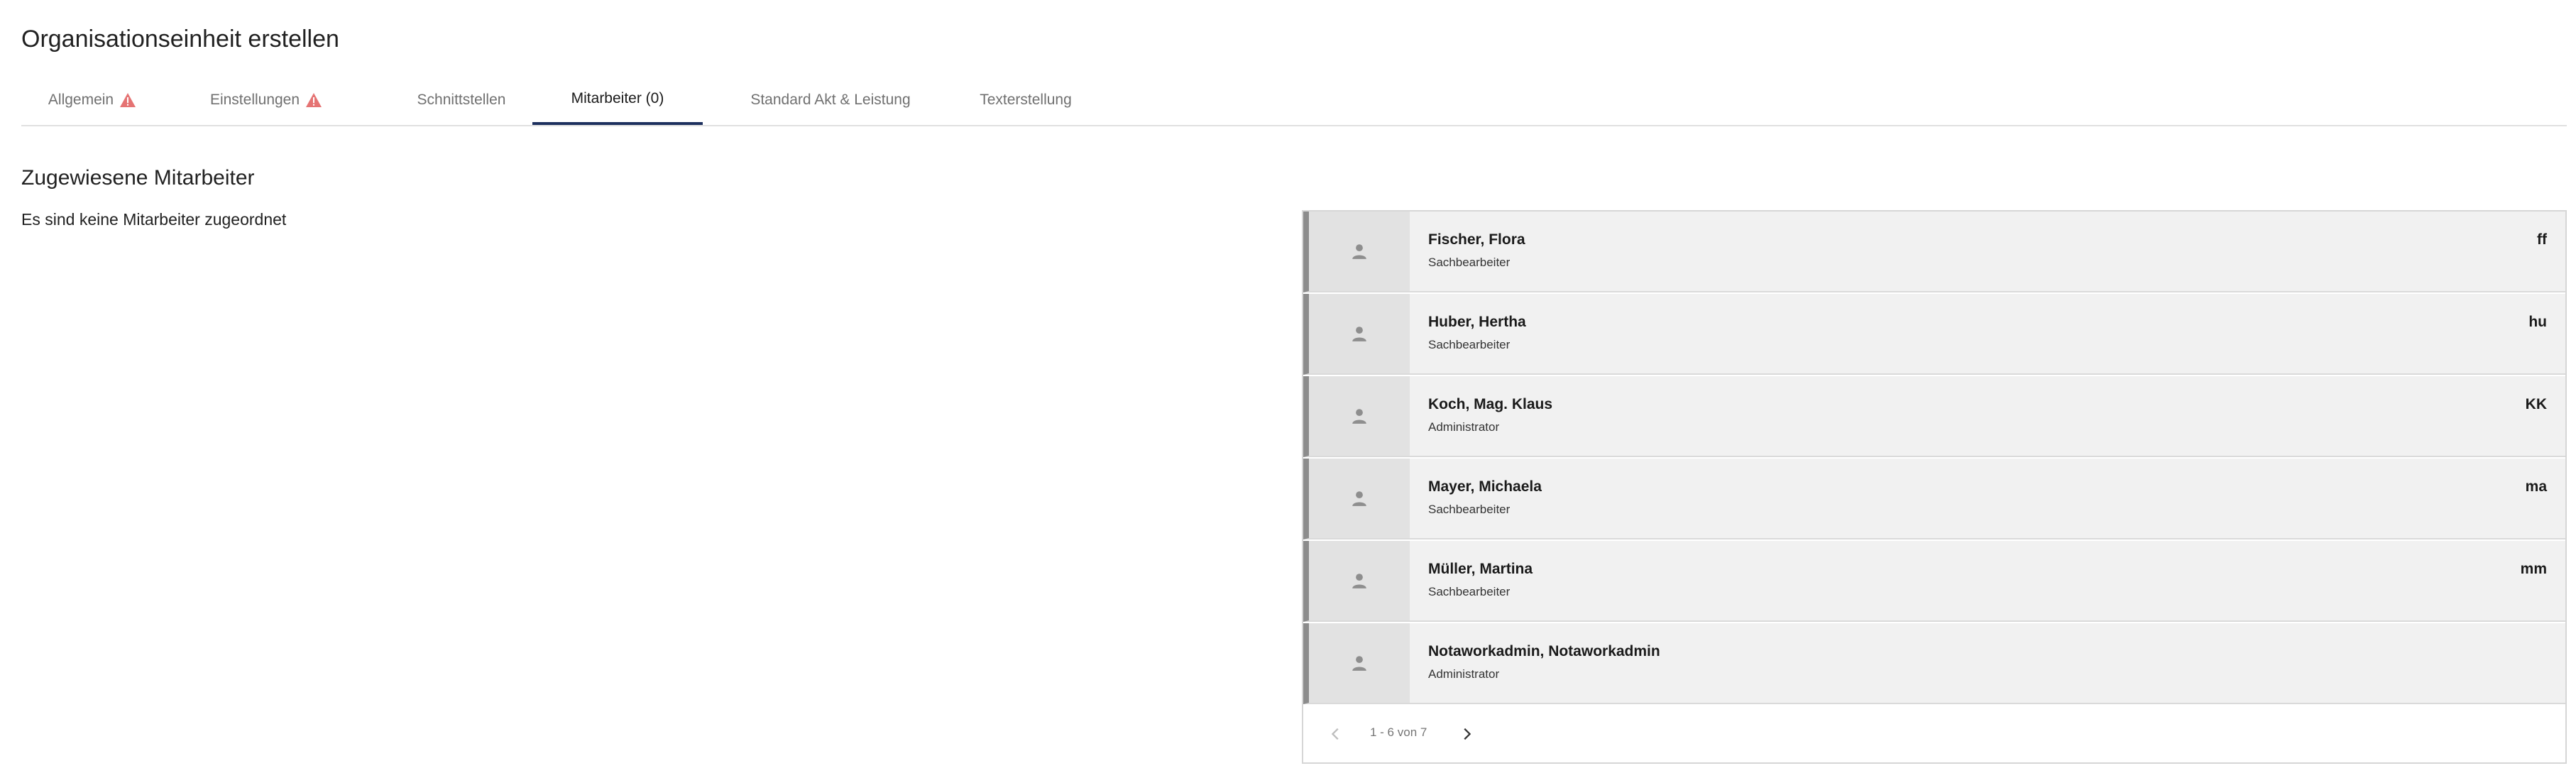 This screenshot has height=778, width=2576. Describe the element at coordinates (138, 178) in the screenshot. I see `section-title: Zugewiesene Mitarbeiter` at that location.